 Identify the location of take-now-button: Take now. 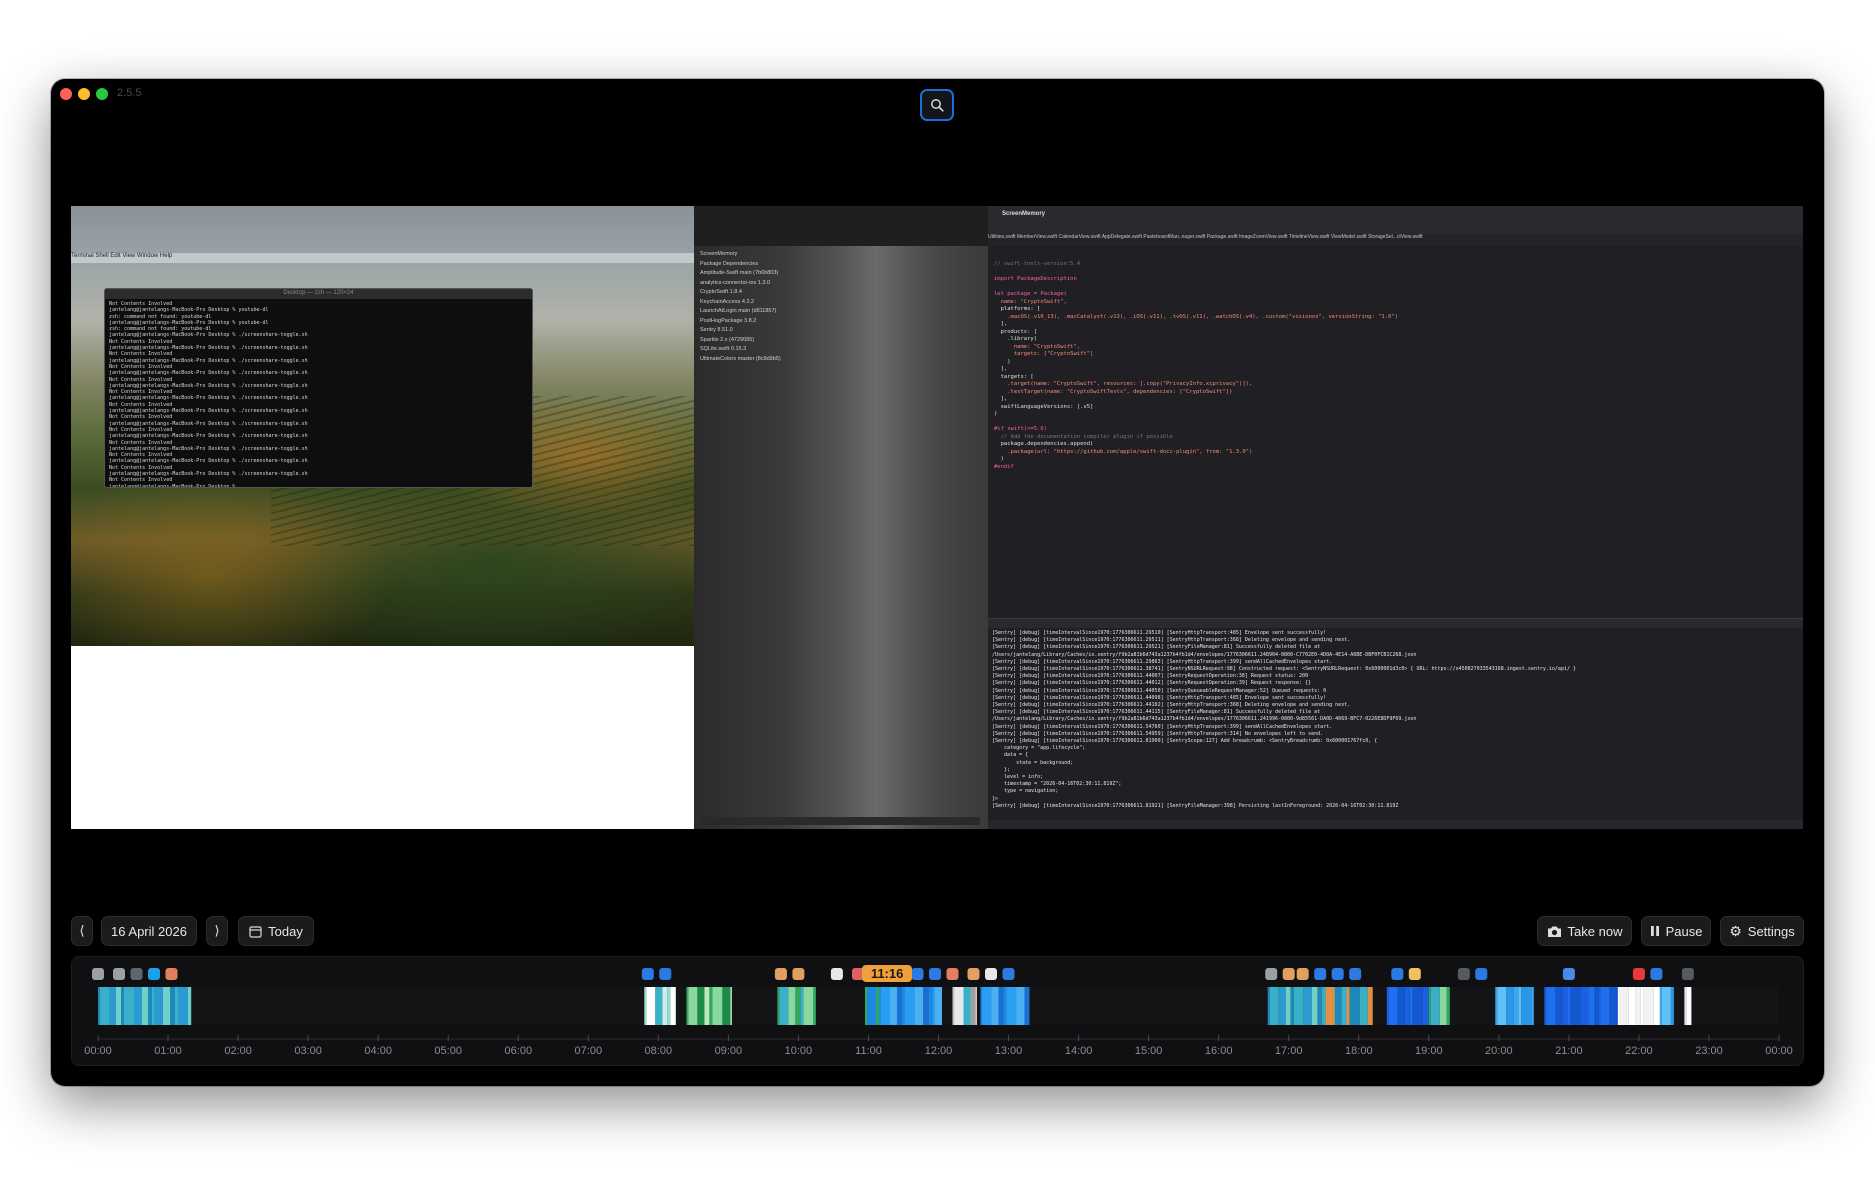
(1584, 931).